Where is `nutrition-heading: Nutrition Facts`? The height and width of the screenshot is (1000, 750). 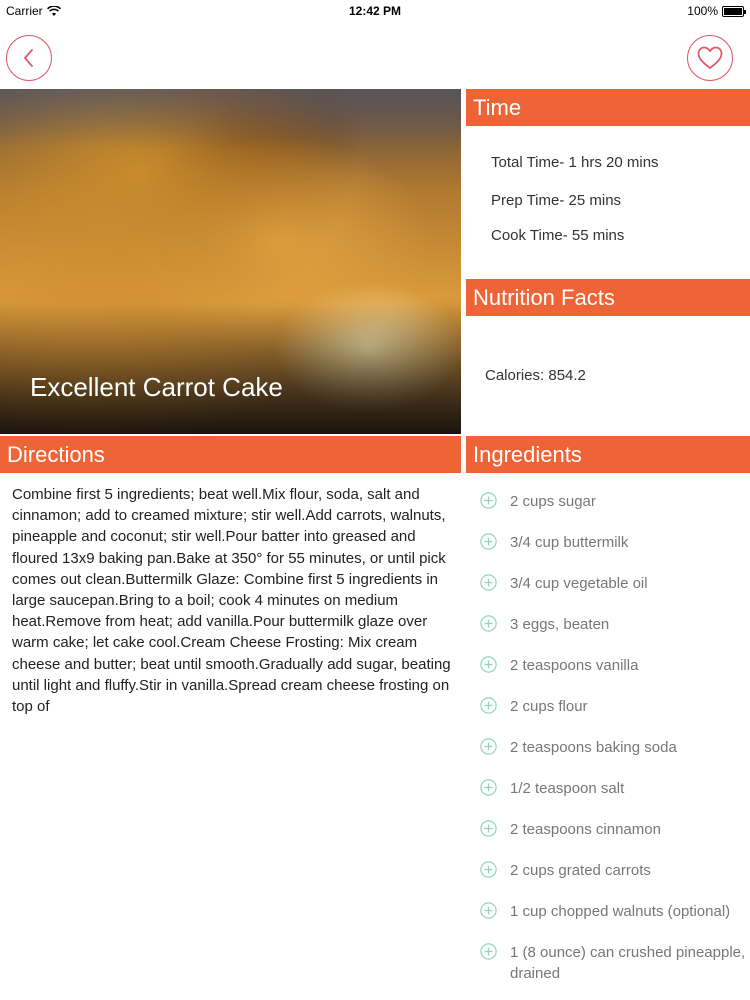
nutrition-heading: Nutrition Facts is located at coordinates (608, 297).